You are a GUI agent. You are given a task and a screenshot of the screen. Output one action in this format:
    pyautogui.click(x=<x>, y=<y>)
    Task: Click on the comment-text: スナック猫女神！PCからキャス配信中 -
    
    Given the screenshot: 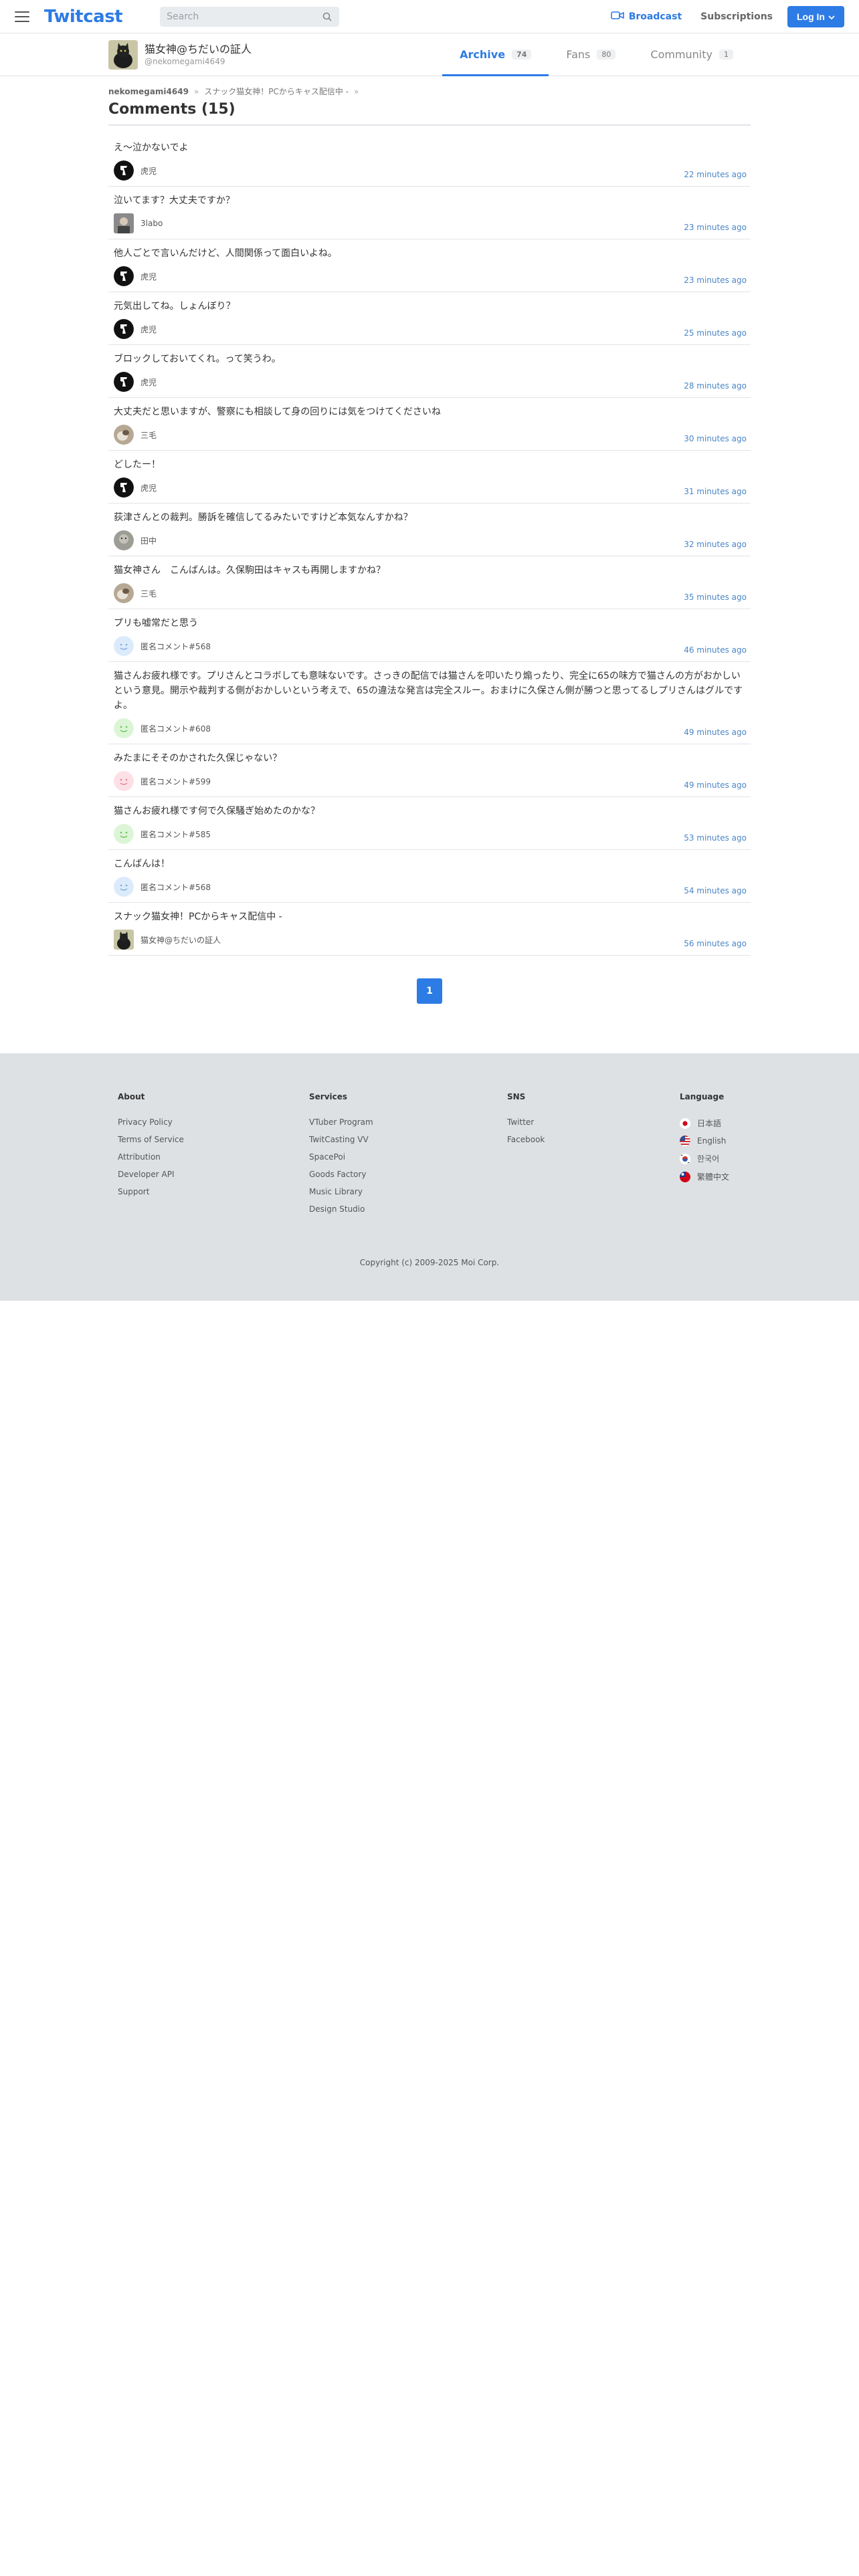 What is the action you would take?
    pyautogui.click(x=198, y=916)
    